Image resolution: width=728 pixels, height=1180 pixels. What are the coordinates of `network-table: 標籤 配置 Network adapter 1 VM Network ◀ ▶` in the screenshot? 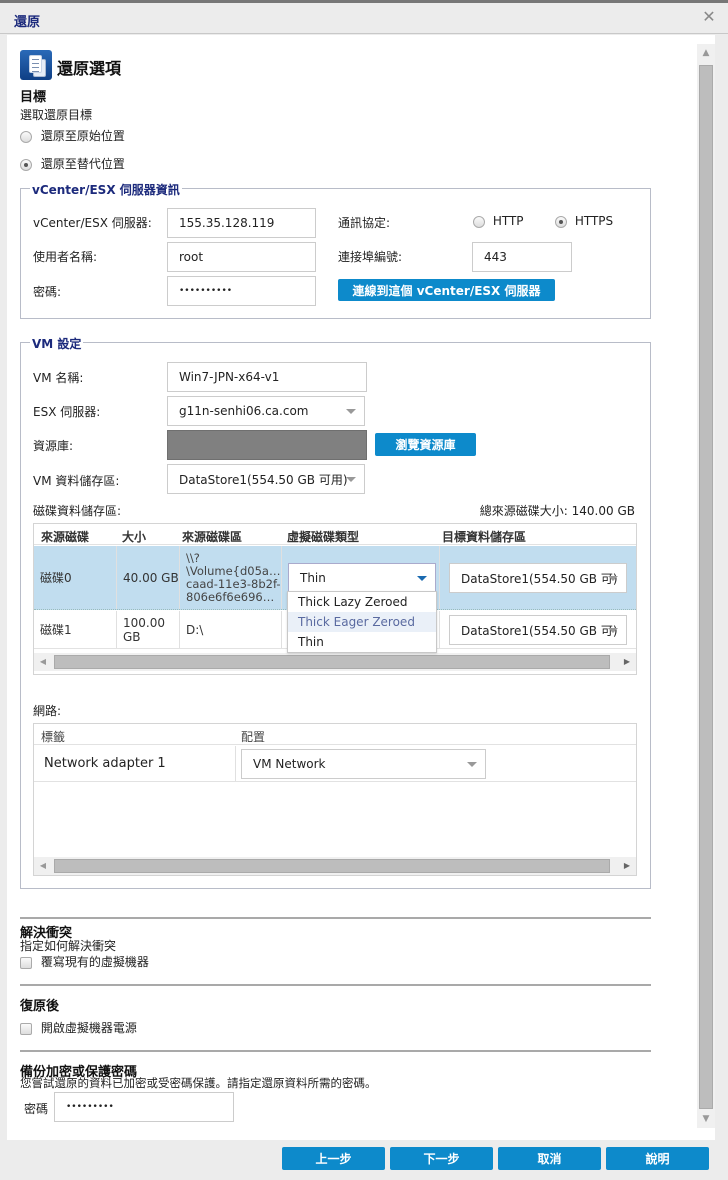 It's located at (335, 799).